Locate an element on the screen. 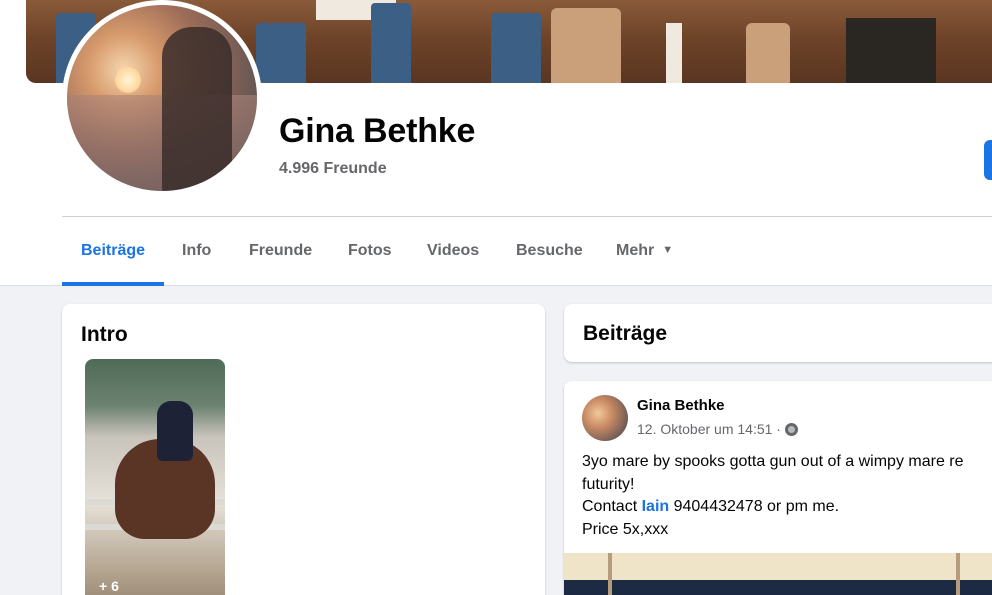 The height and width of the screenshot is (595, 992). tab-beitraege: Beiträge is located at coordinates (113, 252).